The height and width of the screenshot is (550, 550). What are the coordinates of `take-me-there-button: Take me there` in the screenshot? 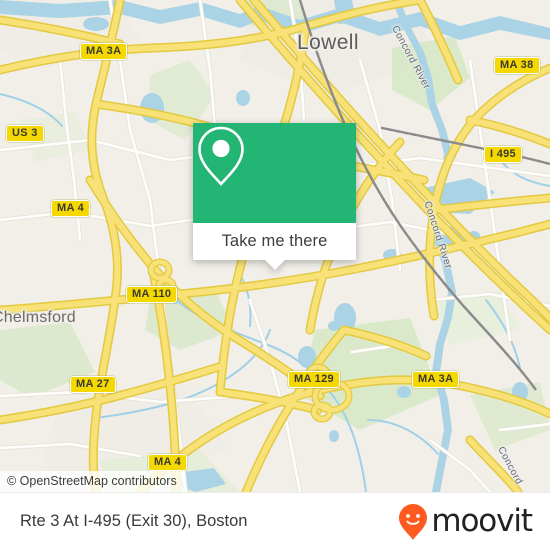 It's located at (274, 246).